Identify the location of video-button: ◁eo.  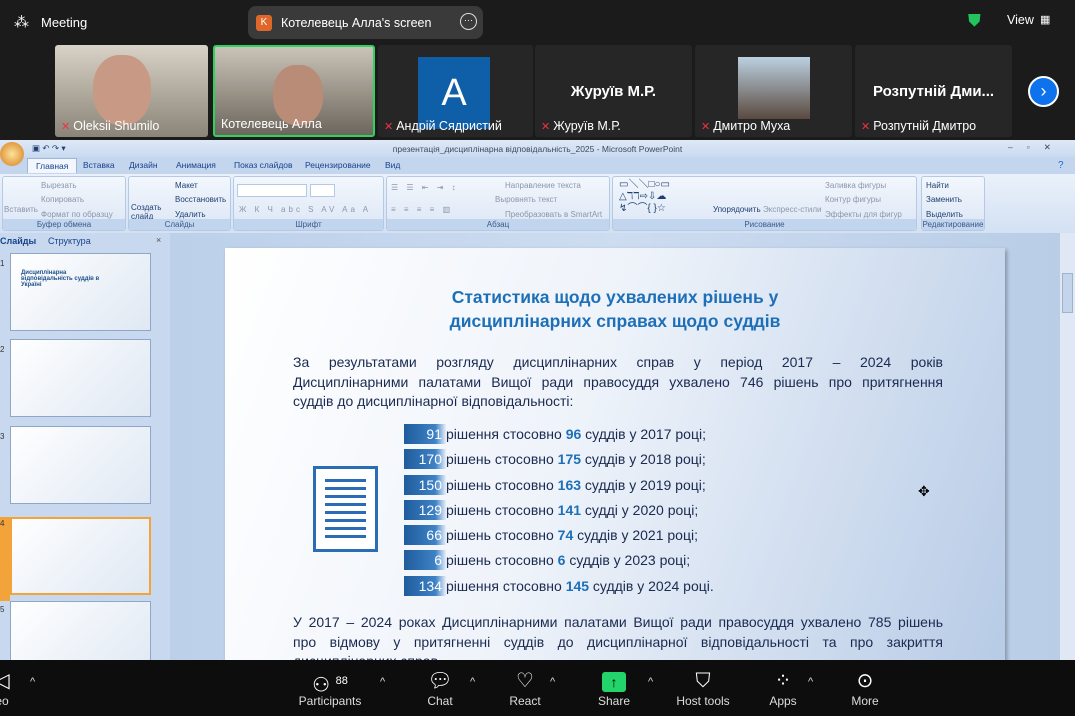
(7, 688).